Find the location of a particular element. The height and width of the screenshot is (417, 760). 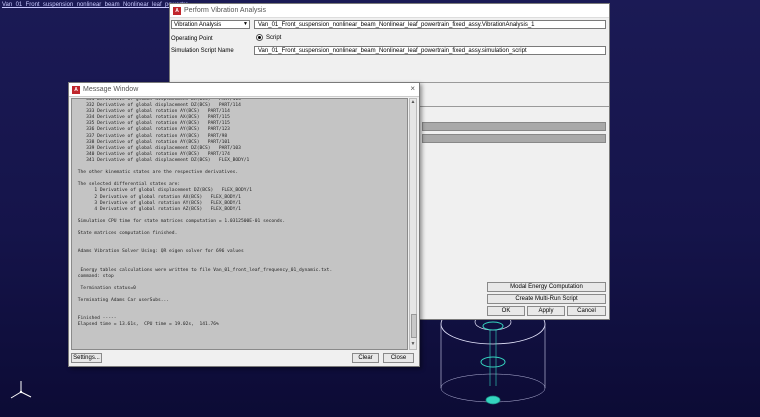

operating-point-row: Operating Point is located at coordinates (192, 38).